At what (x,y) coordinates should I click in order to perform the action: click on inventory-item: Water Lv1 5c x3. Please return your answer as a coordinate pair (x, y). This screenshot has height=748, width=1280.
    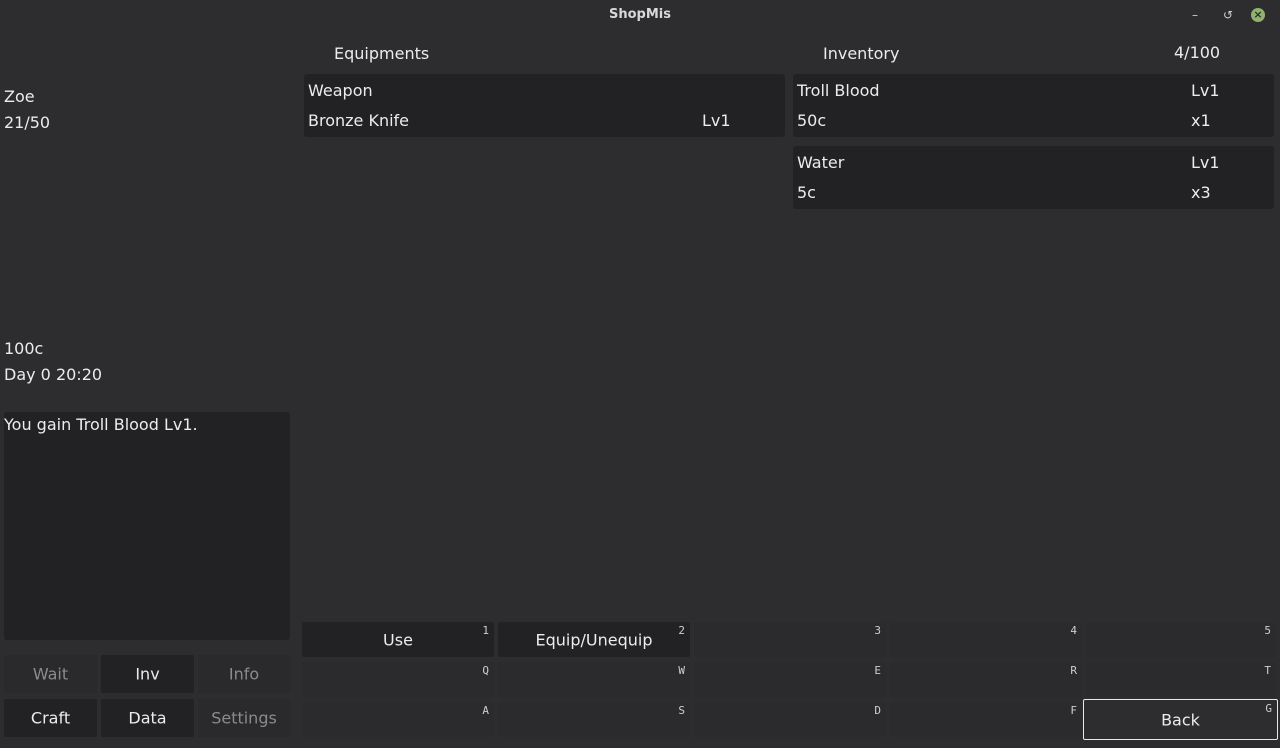
    Looking at the image, I should click on (1033, 177).